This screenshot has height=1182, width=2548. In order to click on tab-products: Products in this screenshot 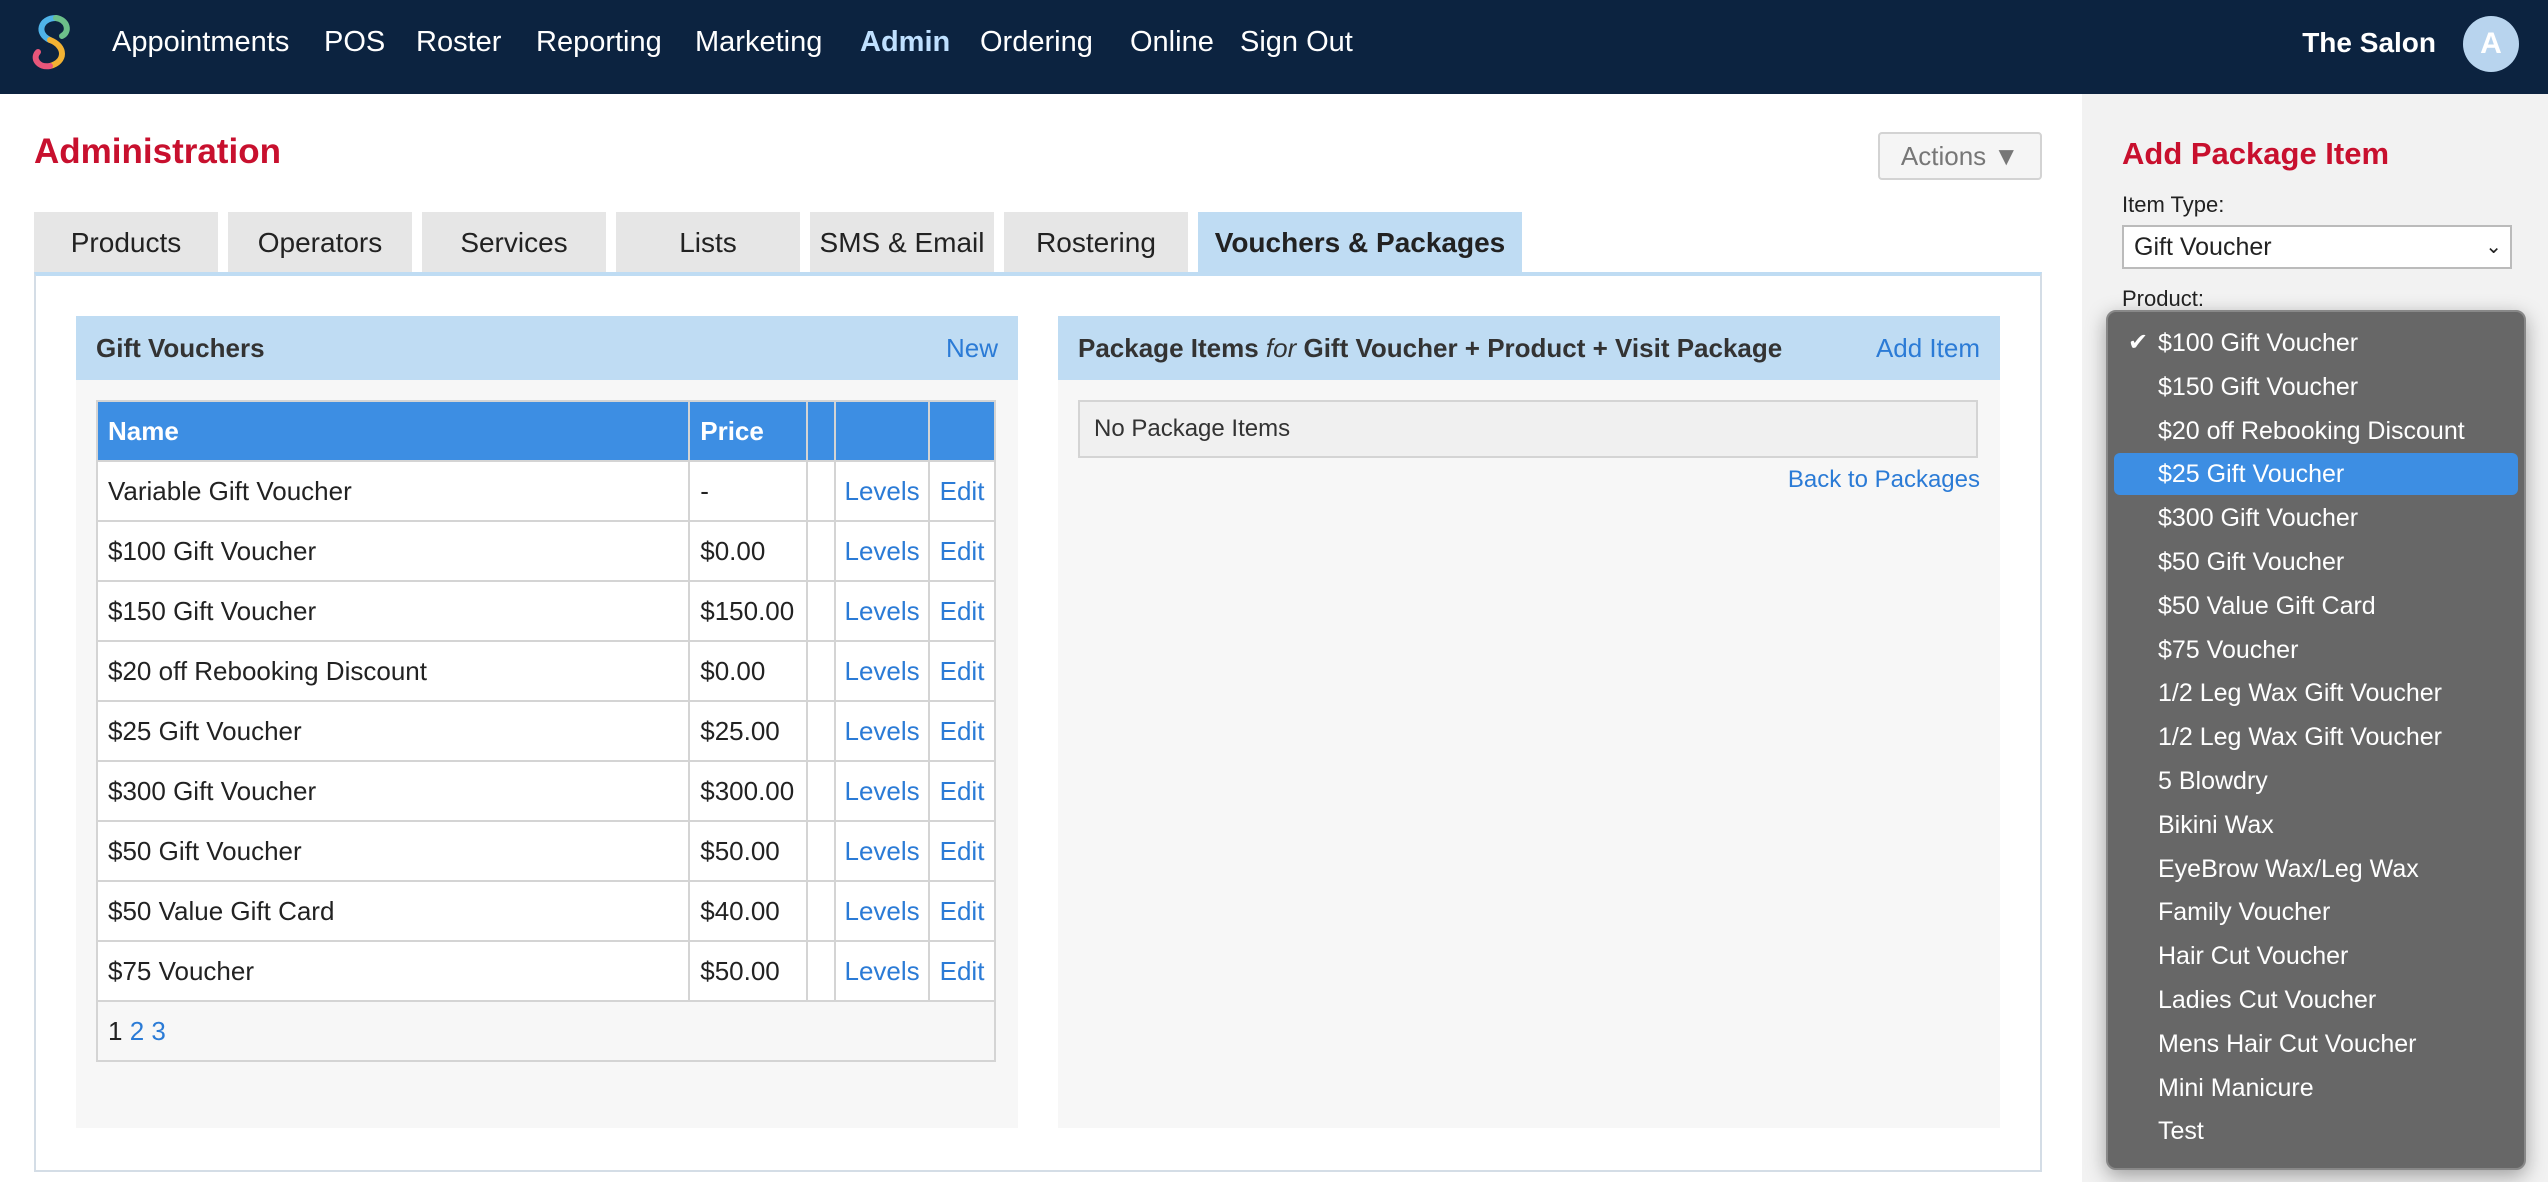, I will do `click(126, 243)`.